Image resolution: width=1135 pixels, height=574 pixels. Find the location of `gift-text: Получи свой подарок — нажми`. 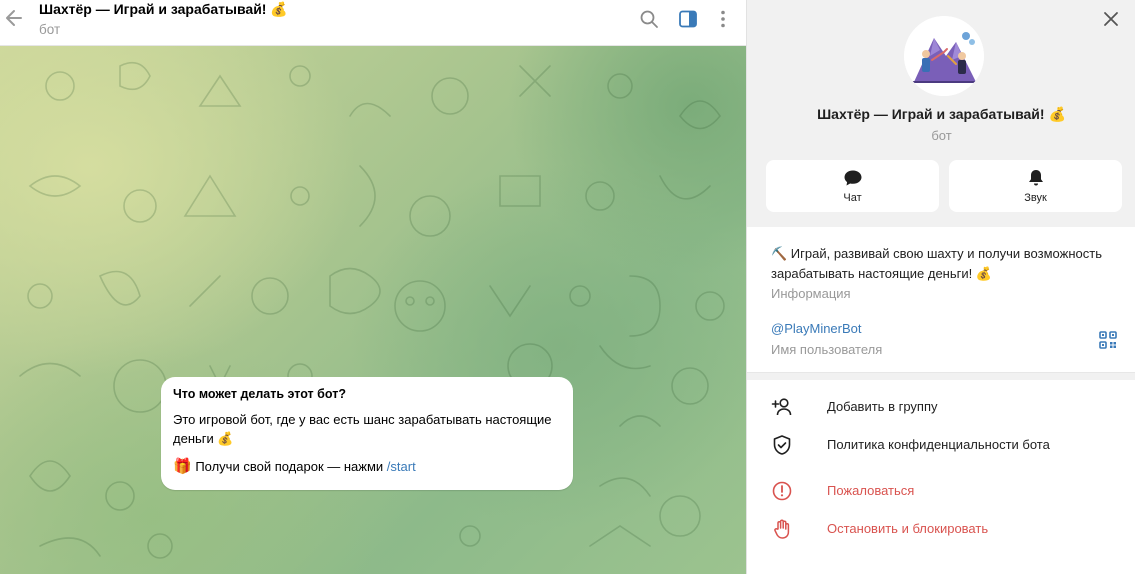

gift-text: Получи свой подарок — нажми is located at coordinates (291, 466).